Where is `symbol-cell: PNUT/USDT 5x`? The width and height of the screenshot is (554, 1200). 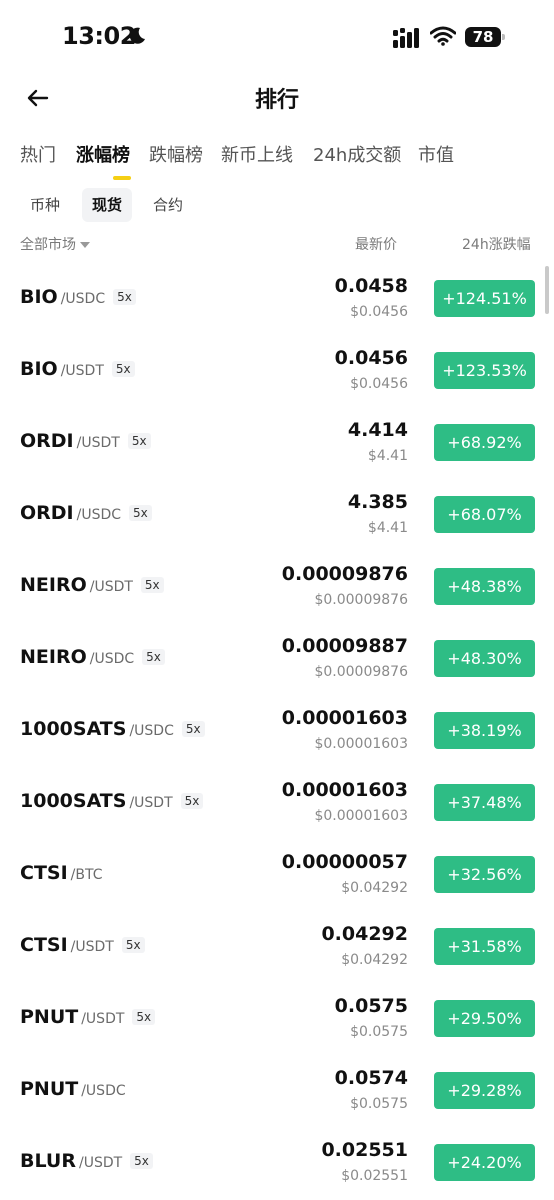 symbol-cell: PNUT/USDT 5x is located at coordinates (88, 1017).